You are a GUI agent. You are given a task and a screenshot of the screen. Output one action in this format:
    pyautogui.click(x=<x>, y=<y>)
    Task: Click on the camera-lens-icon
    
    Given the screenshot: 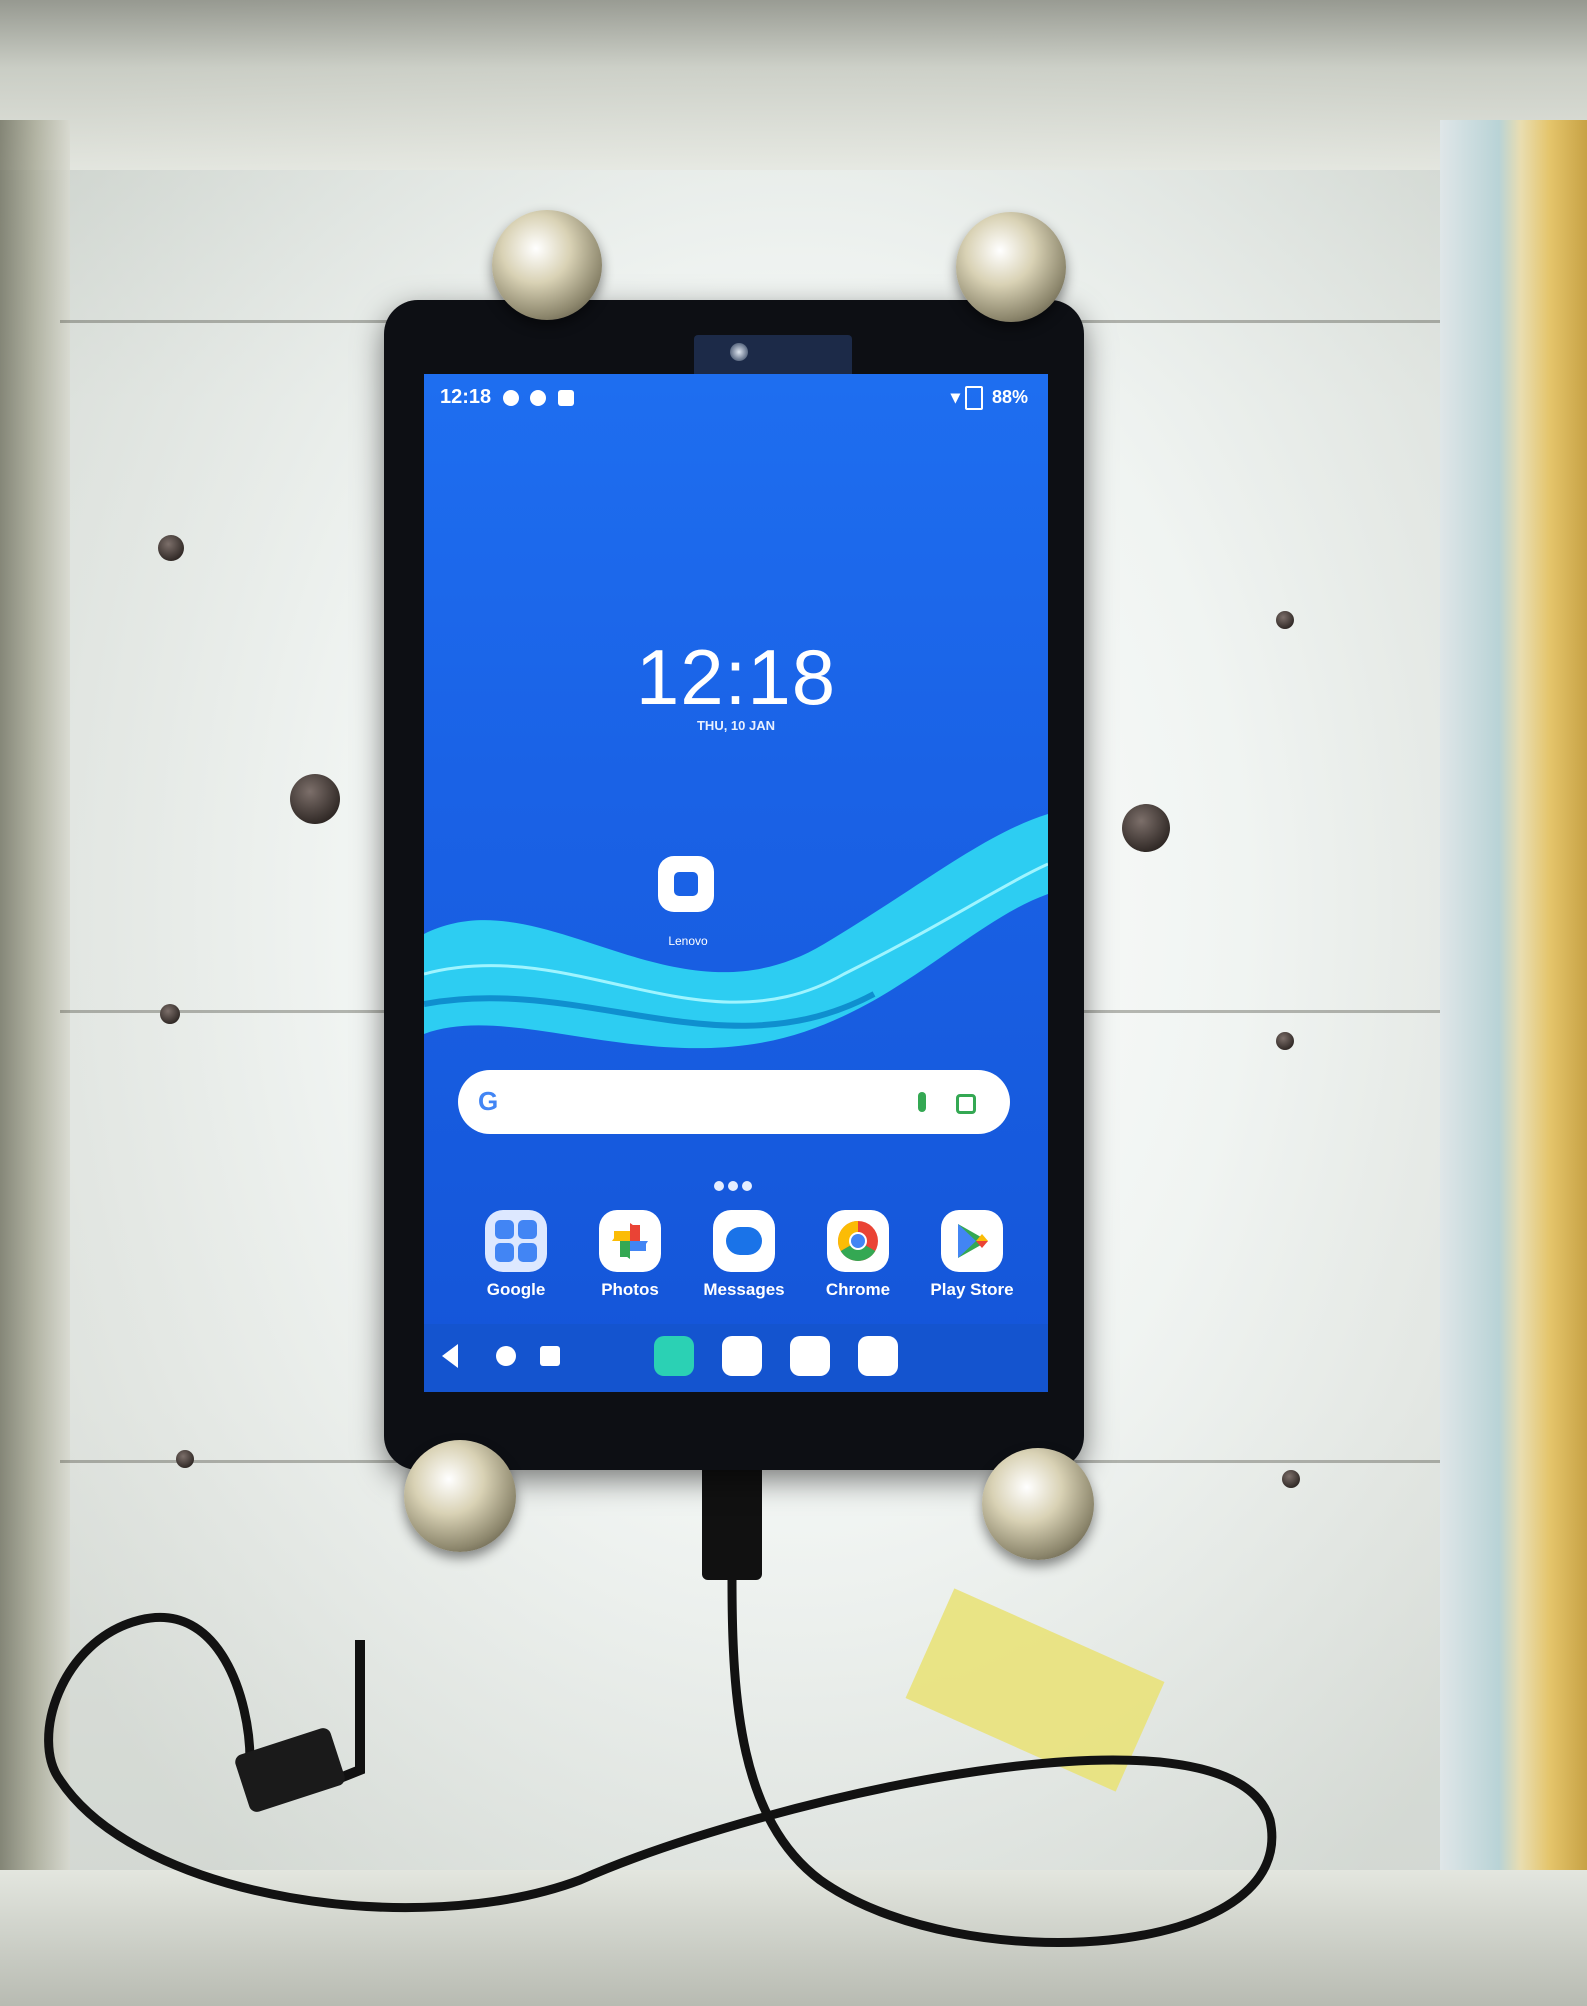 What is the action you would take?
    pyautogui.click(x=739, y=352)
    